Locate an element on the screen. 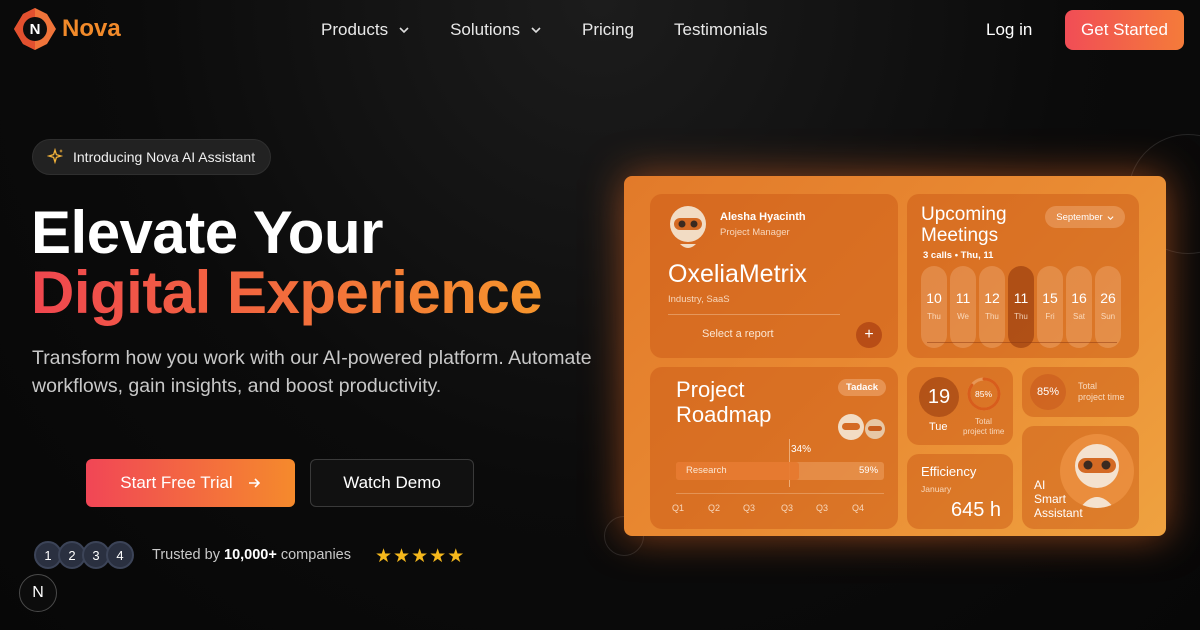 This screenshot has width=1200, height=630. brand-logo: N Nova is located at coordinates (66, 29).